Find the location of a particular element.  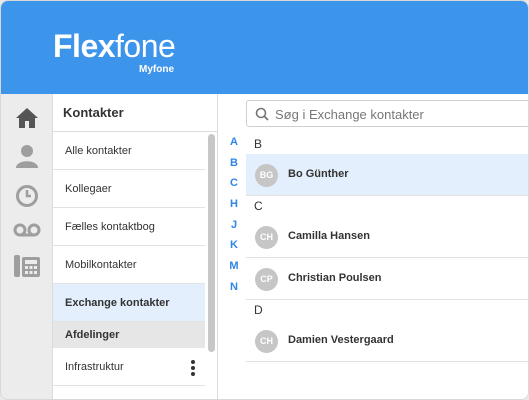

person-icon is located at coordinates (27, 156).